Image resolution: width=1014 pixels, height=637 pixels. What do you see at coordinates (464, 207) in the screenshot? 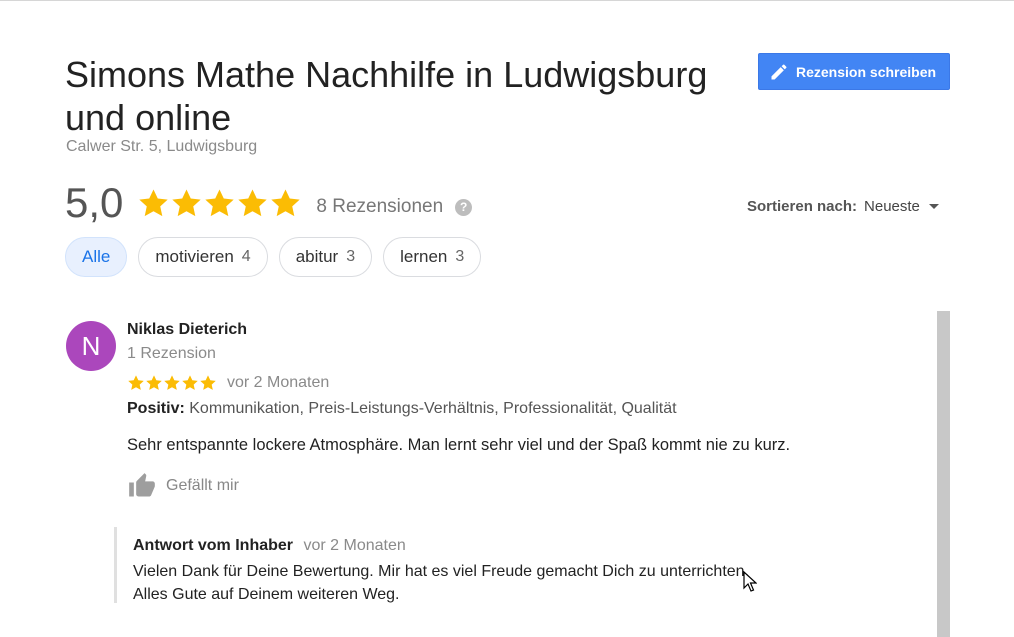
I see `help-icon: ?` at bounding box center [464, 207].